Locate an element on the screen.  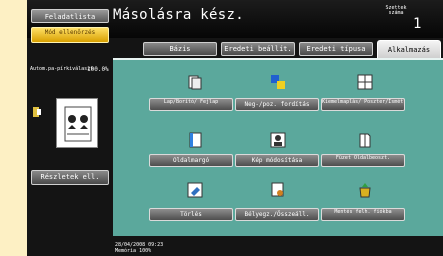
save-user-box-button: Mentés felh. fiókba is located at coordinates (363, 214).